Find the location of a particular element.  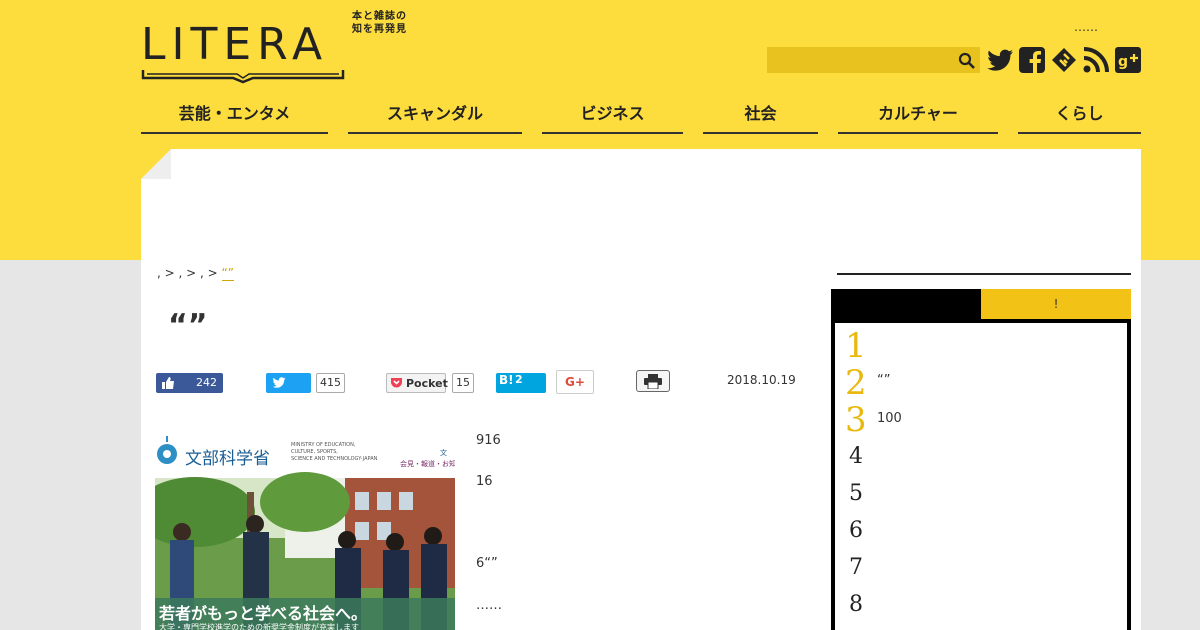

breadcrumb-link-3: , > is located at coordinates (211, 273).